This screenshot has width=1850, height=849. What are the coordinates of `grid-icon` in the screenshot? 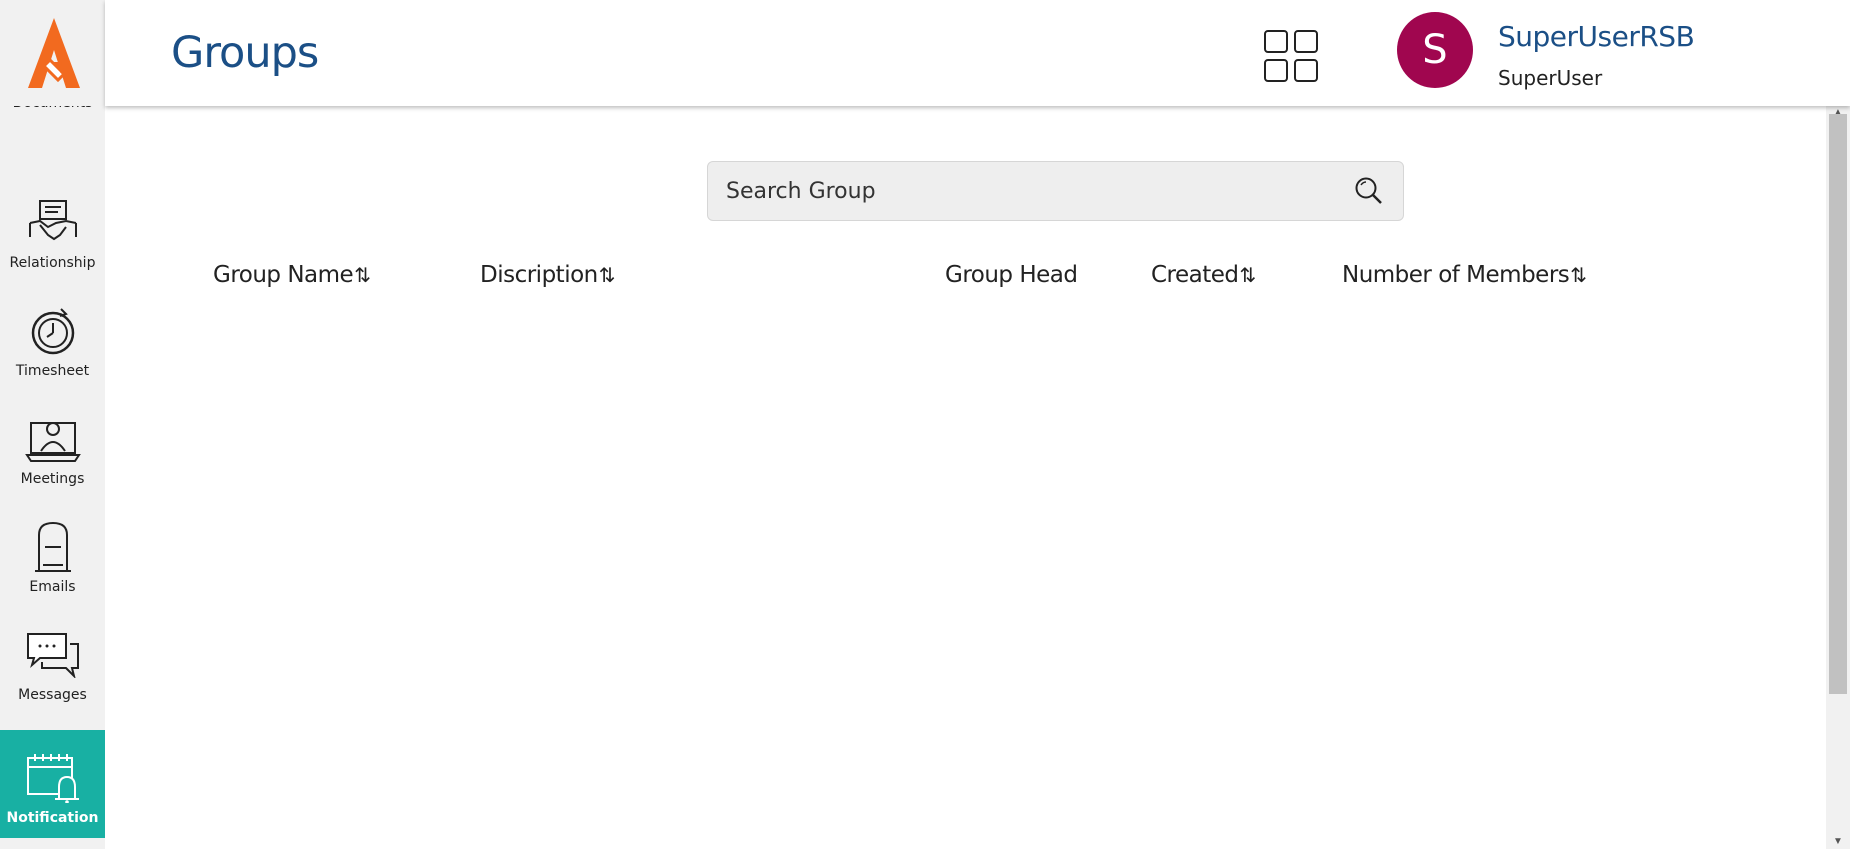 It's located at (1291, 56).